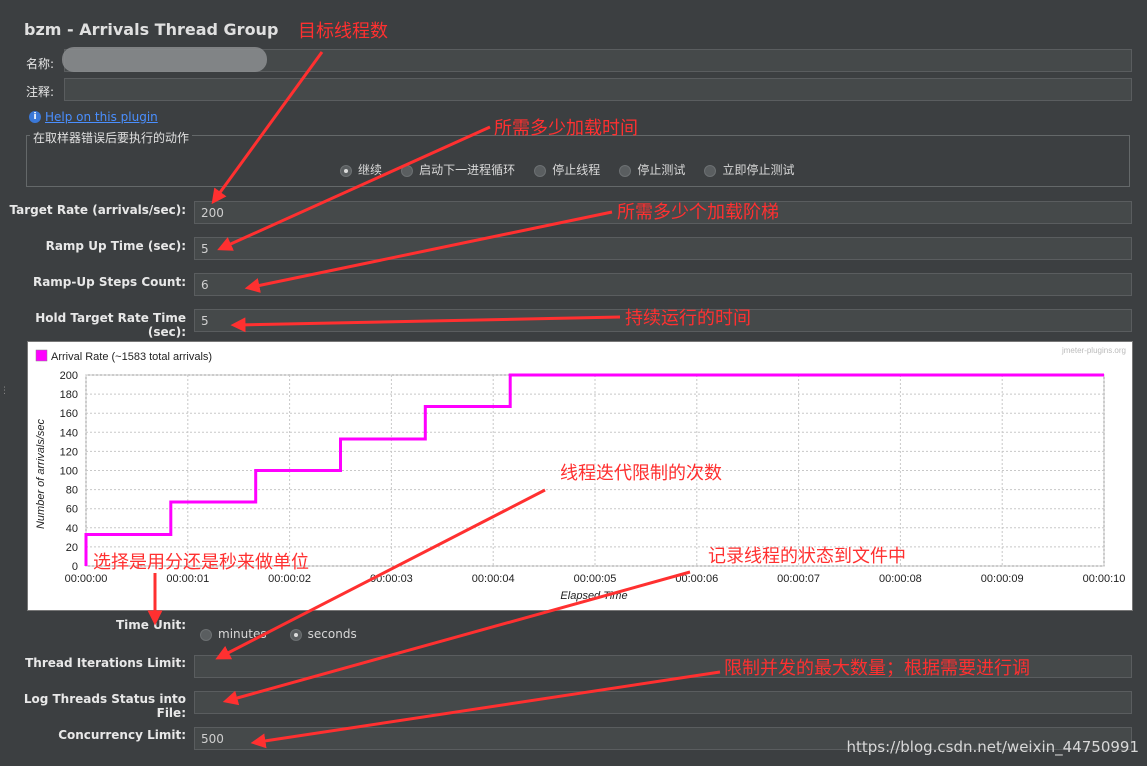 The height and width of the screenshot is (766, 1147). Describe the element at coordinates (115, 246) in the screenshot. I see `ramp-up-time-label: Ramp Up Time (sec):` at that location.